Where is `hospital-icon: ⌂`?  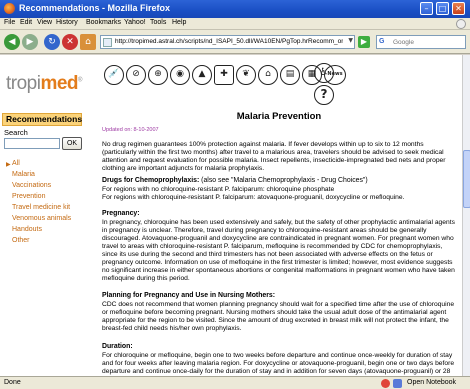
hospital-icon: ⌂ is located at coordinates (268, 75).